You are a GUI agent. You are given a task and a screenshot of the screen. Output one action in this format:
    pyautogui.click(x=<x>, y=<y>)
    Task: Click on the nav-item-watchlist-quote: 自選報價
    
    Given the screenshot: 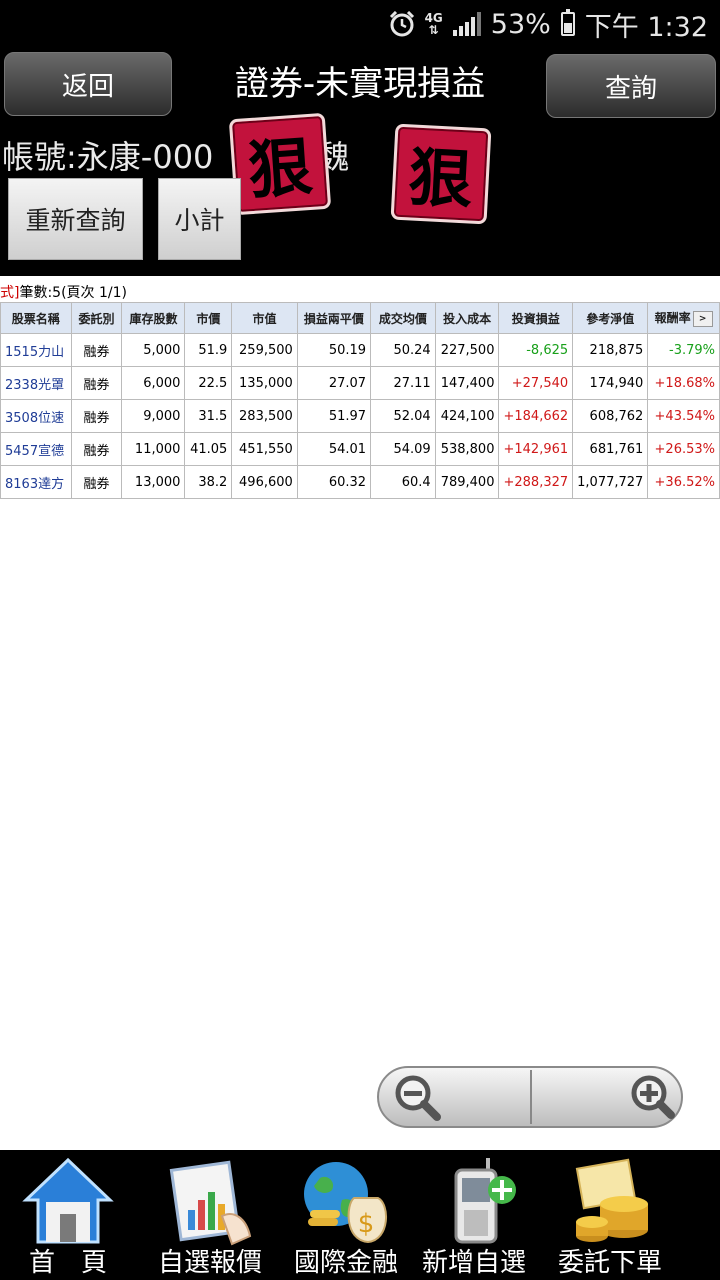 What is the action you would take?
    pyautogui.click(x=210, y=1215)
    